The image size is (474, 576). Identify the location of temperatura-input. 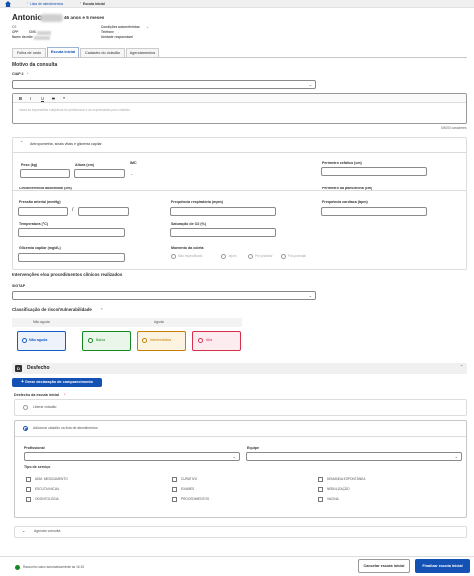
(71, 232).